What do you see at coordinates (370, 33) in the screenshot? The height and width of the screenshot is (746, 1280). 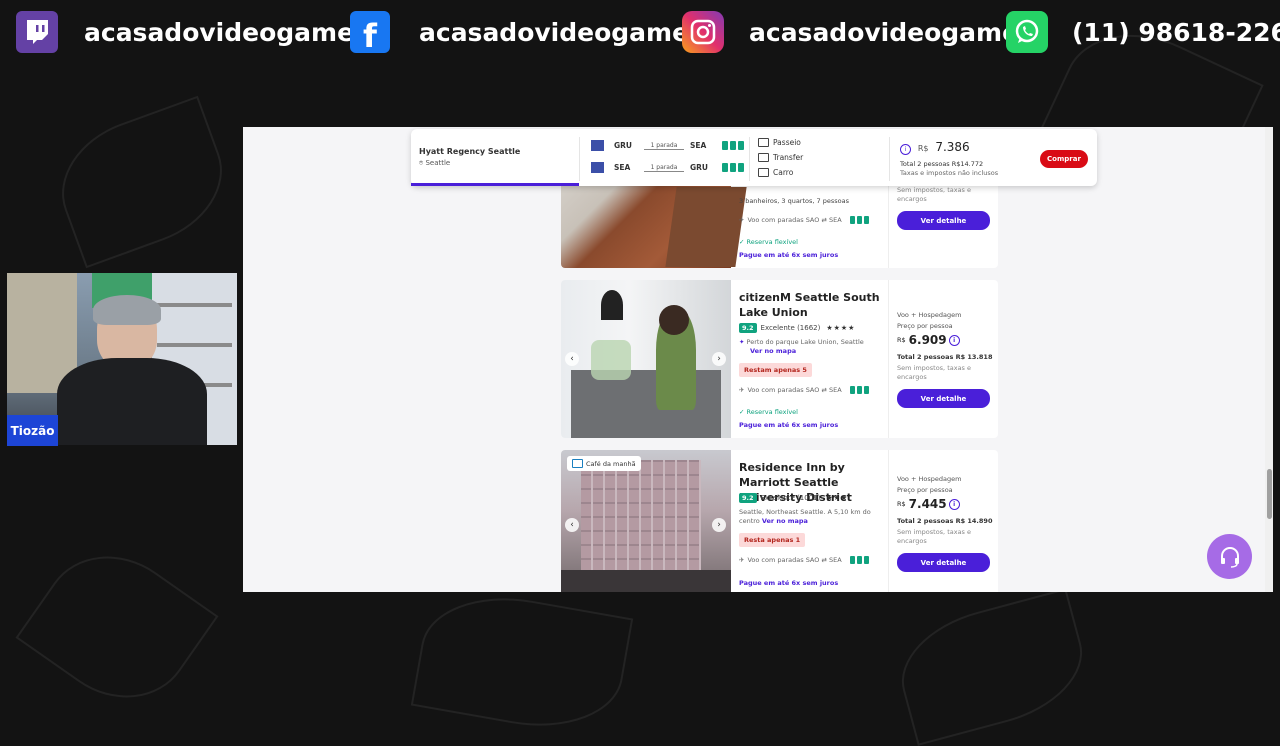 I see `facebook-icon: f` at bounding box center [370, 33].